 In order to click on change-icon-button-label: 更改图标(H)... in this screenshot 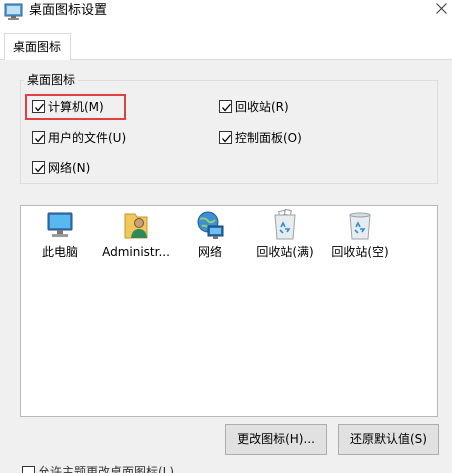, I will do `click(276, 439)`.